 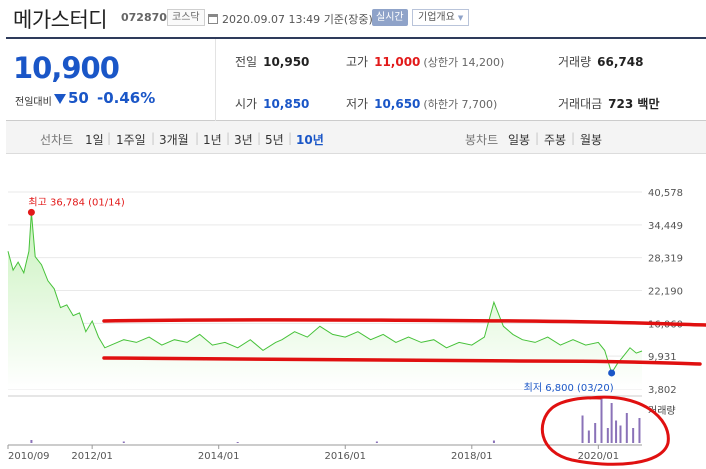 What do you see at coordinates (665, 292) in the screenshot?
I see `y-tick-label: 22,190` at bounding box center [665, 292].